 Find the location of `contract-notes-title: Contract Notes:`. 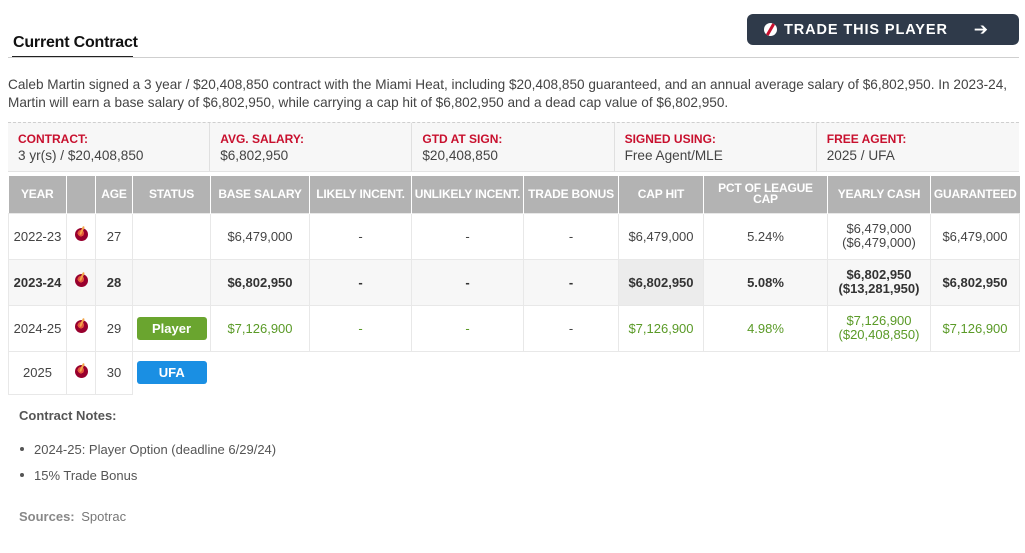

contract-notes-title: Contract Notes: is located at coordinates (68, 415).